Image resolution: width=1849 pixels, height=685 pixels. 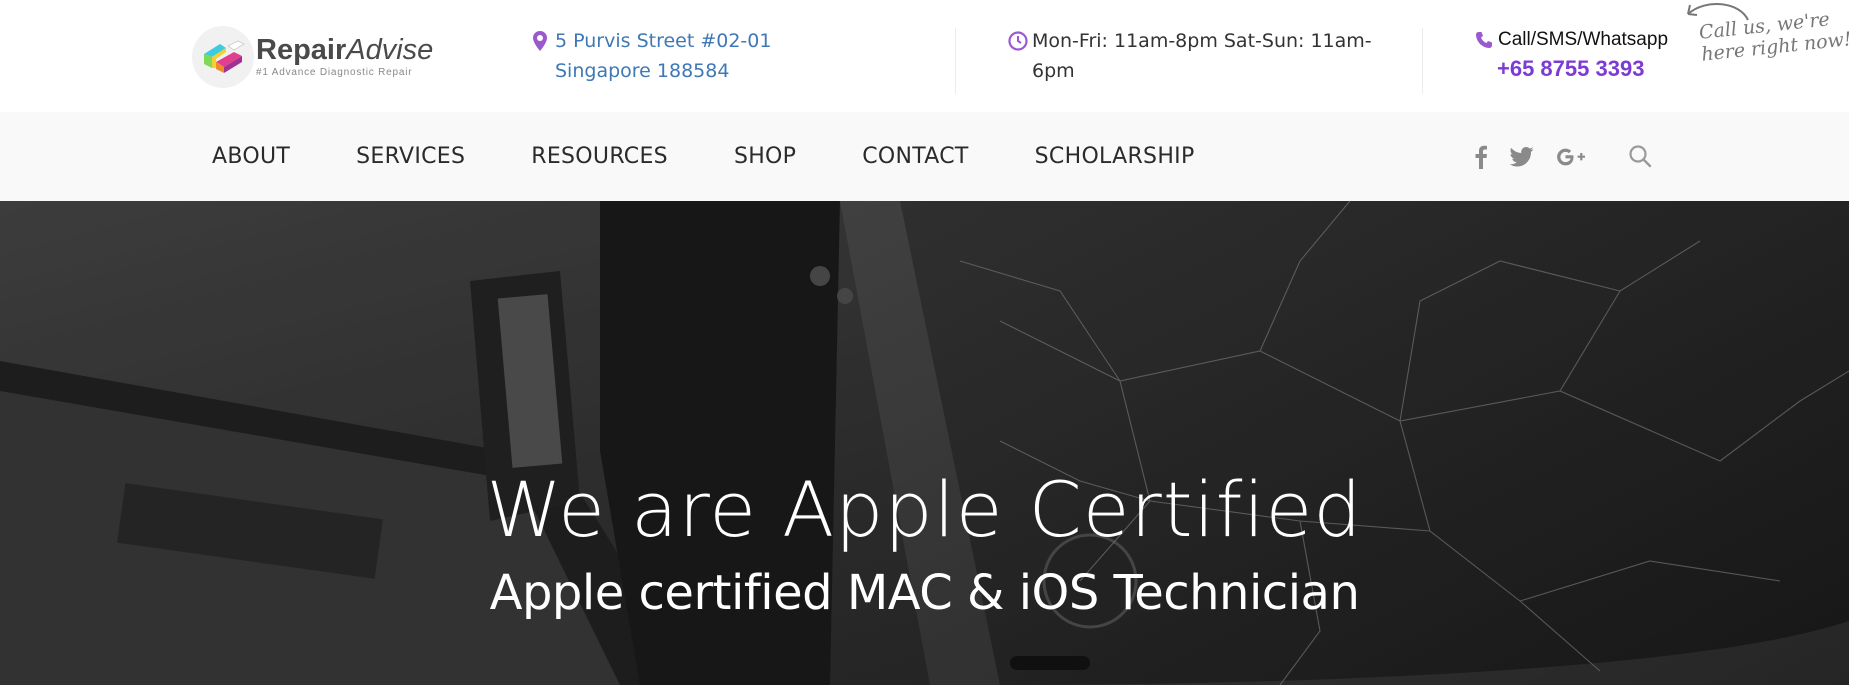 What do you see at coordinates (1484, 44) in the screenshot?
I see `phone-icon` at bounding box center [1484, 44].